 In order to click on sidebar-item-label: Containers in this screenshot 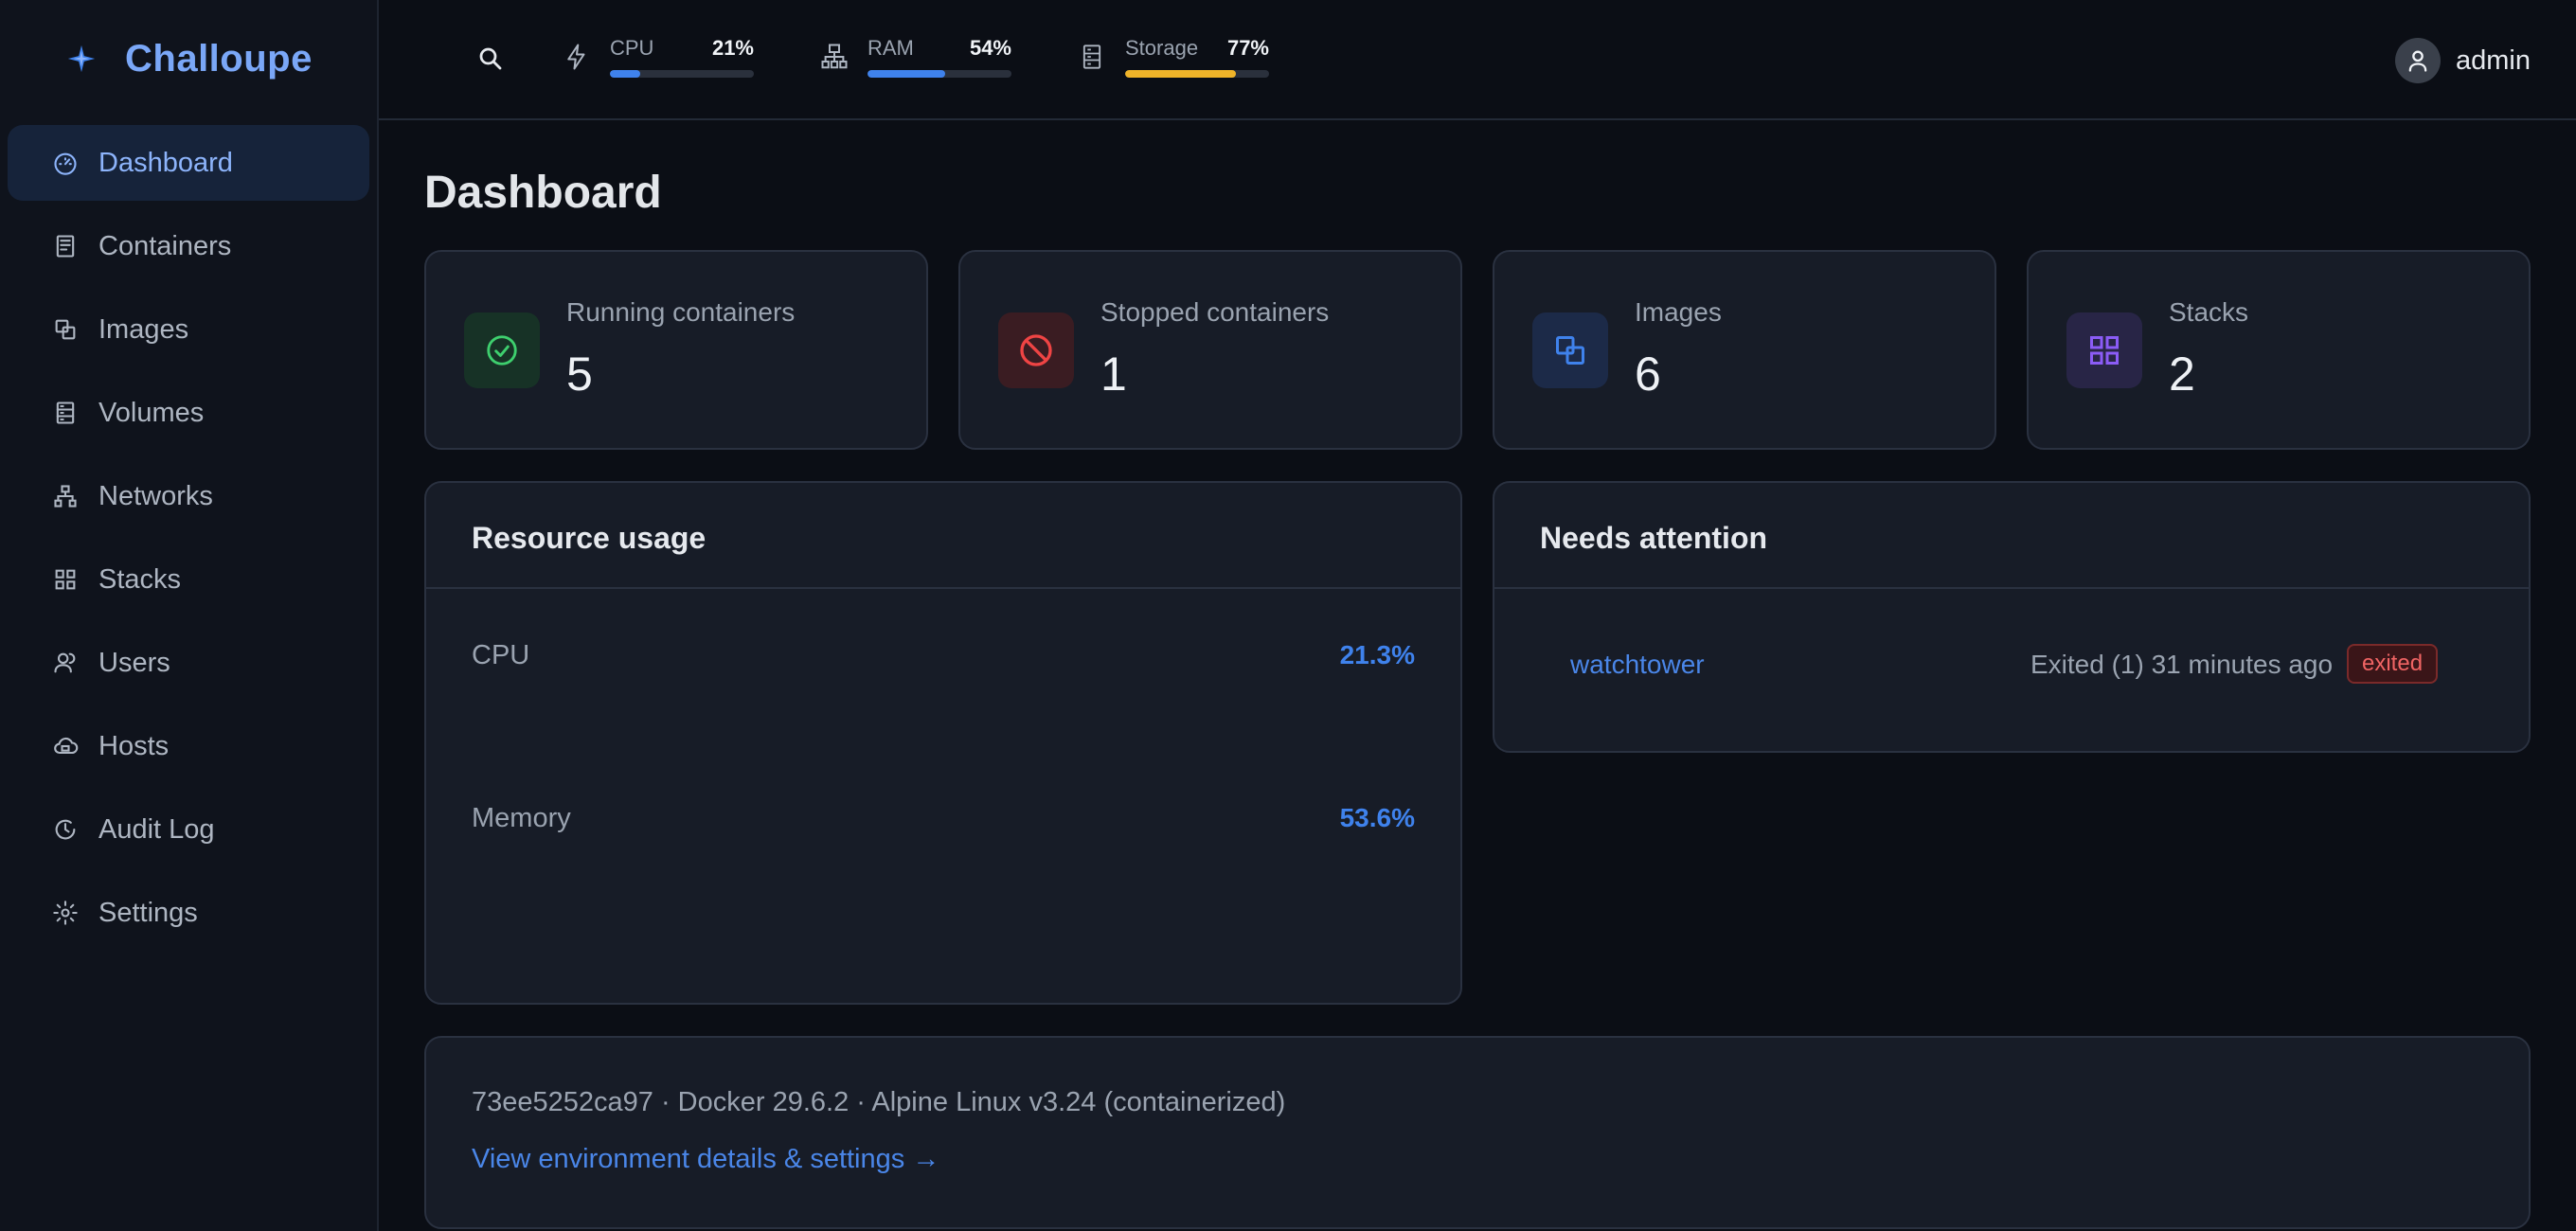, I will do `click(165, 246)`.